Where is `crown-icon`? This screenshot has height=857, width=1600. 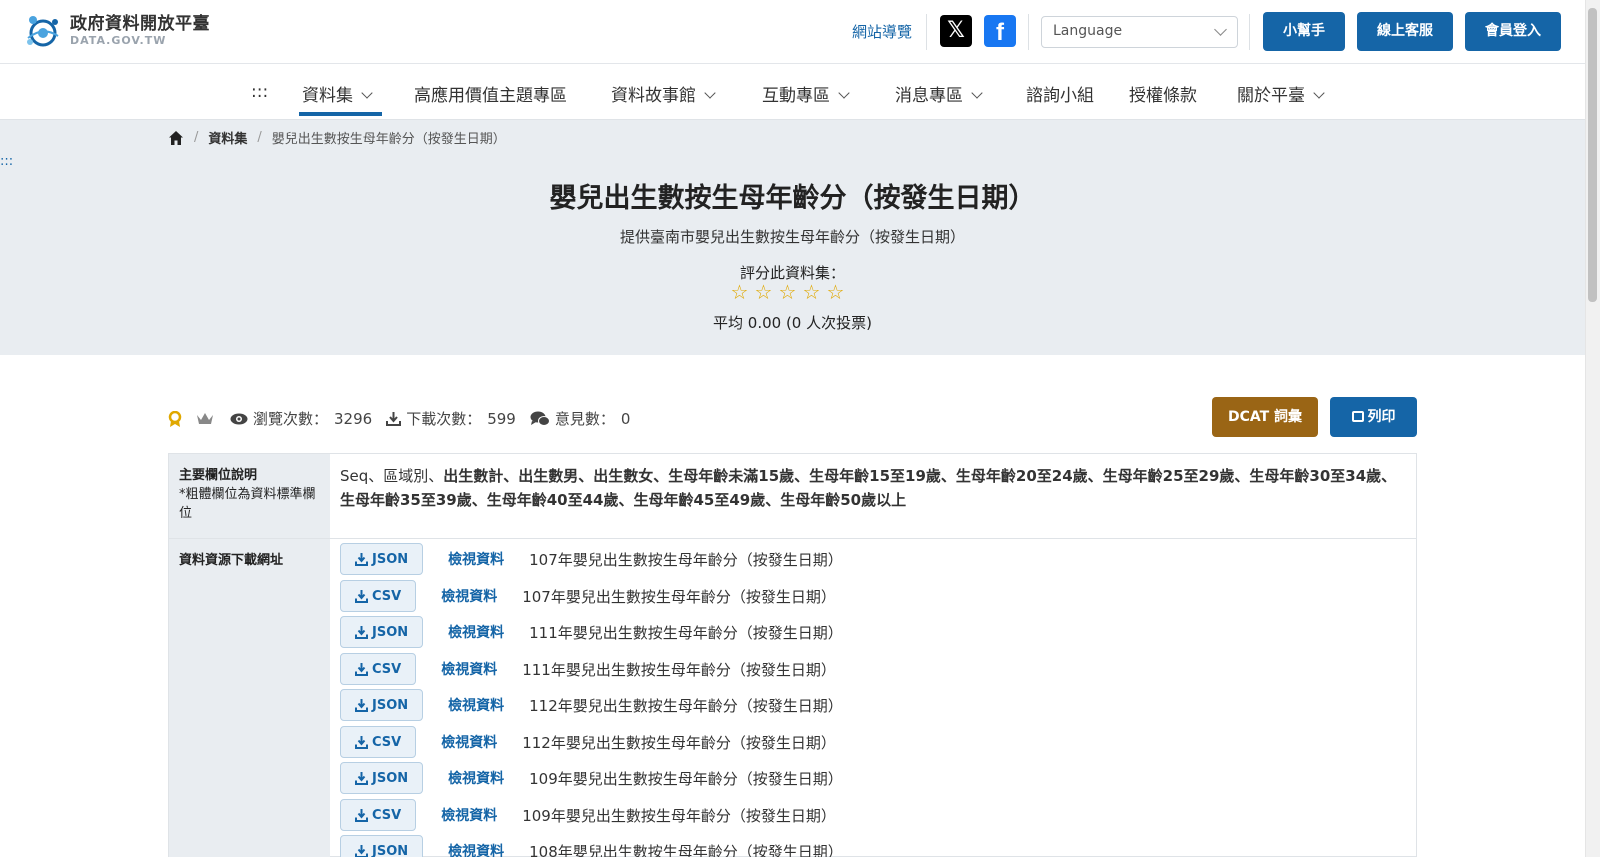
crown-icon is located at coordinates (205, 418).